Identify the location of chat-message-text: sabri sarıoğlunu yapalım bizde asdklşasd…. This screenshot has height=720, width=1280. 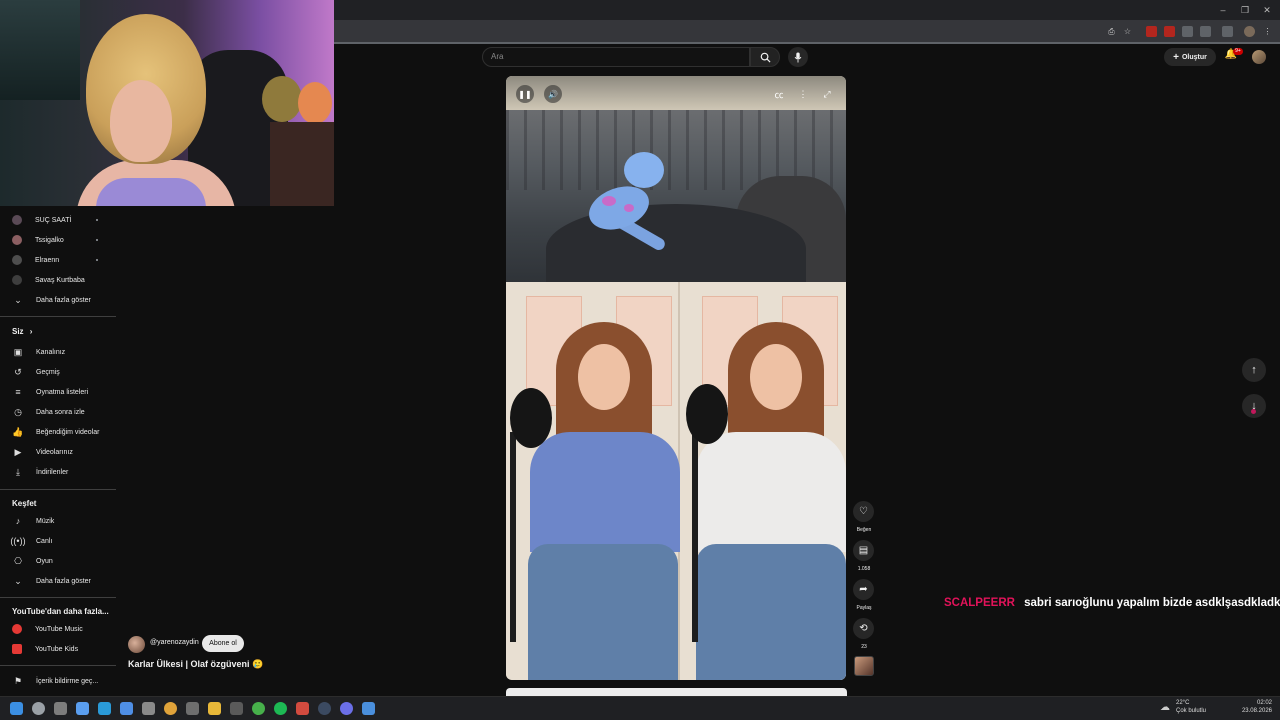
(1152, 603).